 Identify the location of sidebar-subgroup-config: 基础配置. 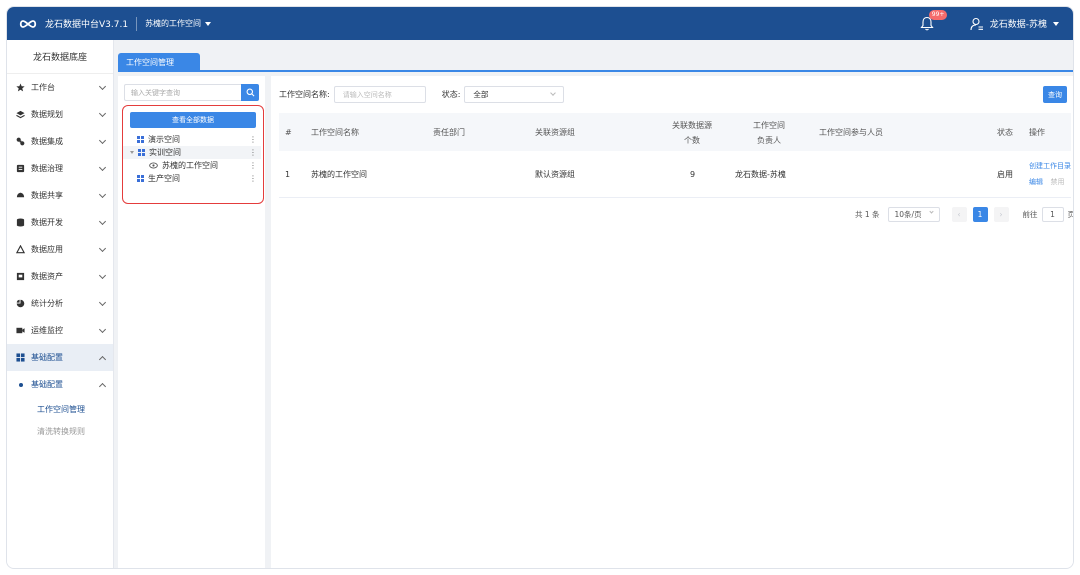
(60, 384).